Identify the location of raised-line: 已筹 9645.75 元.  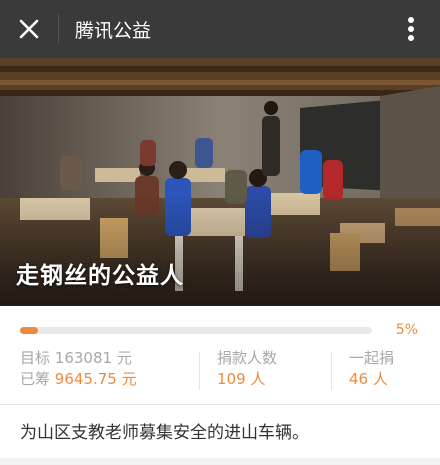
(78, 379).